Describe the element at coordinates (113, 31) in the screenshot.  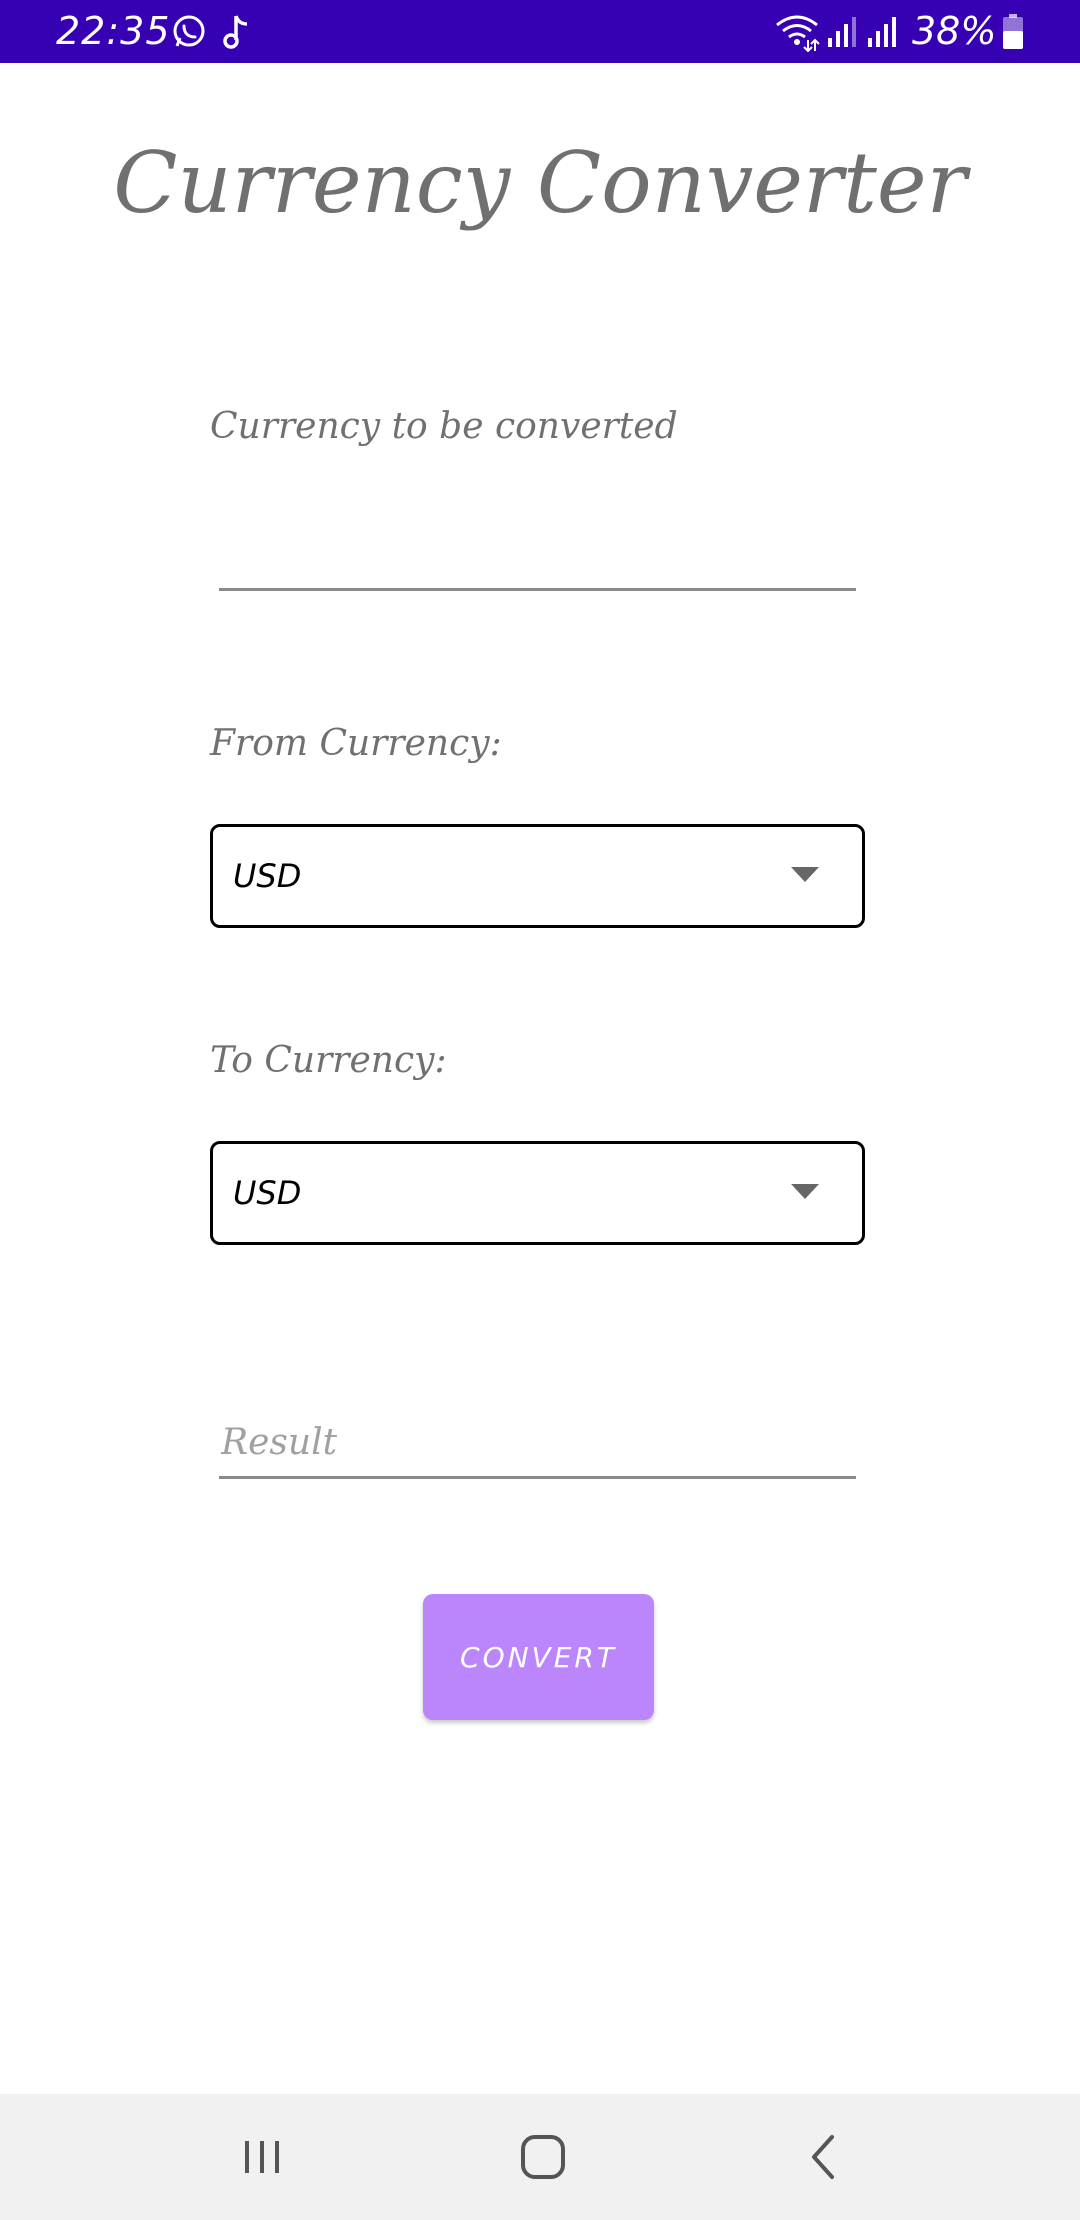
I see `status-time: 22:35` at that location.